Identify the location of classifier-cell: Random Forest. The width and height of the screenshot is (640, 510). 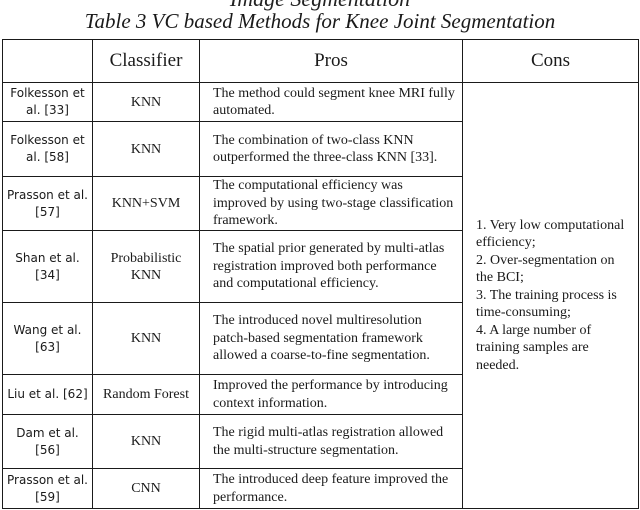
(146, 394).